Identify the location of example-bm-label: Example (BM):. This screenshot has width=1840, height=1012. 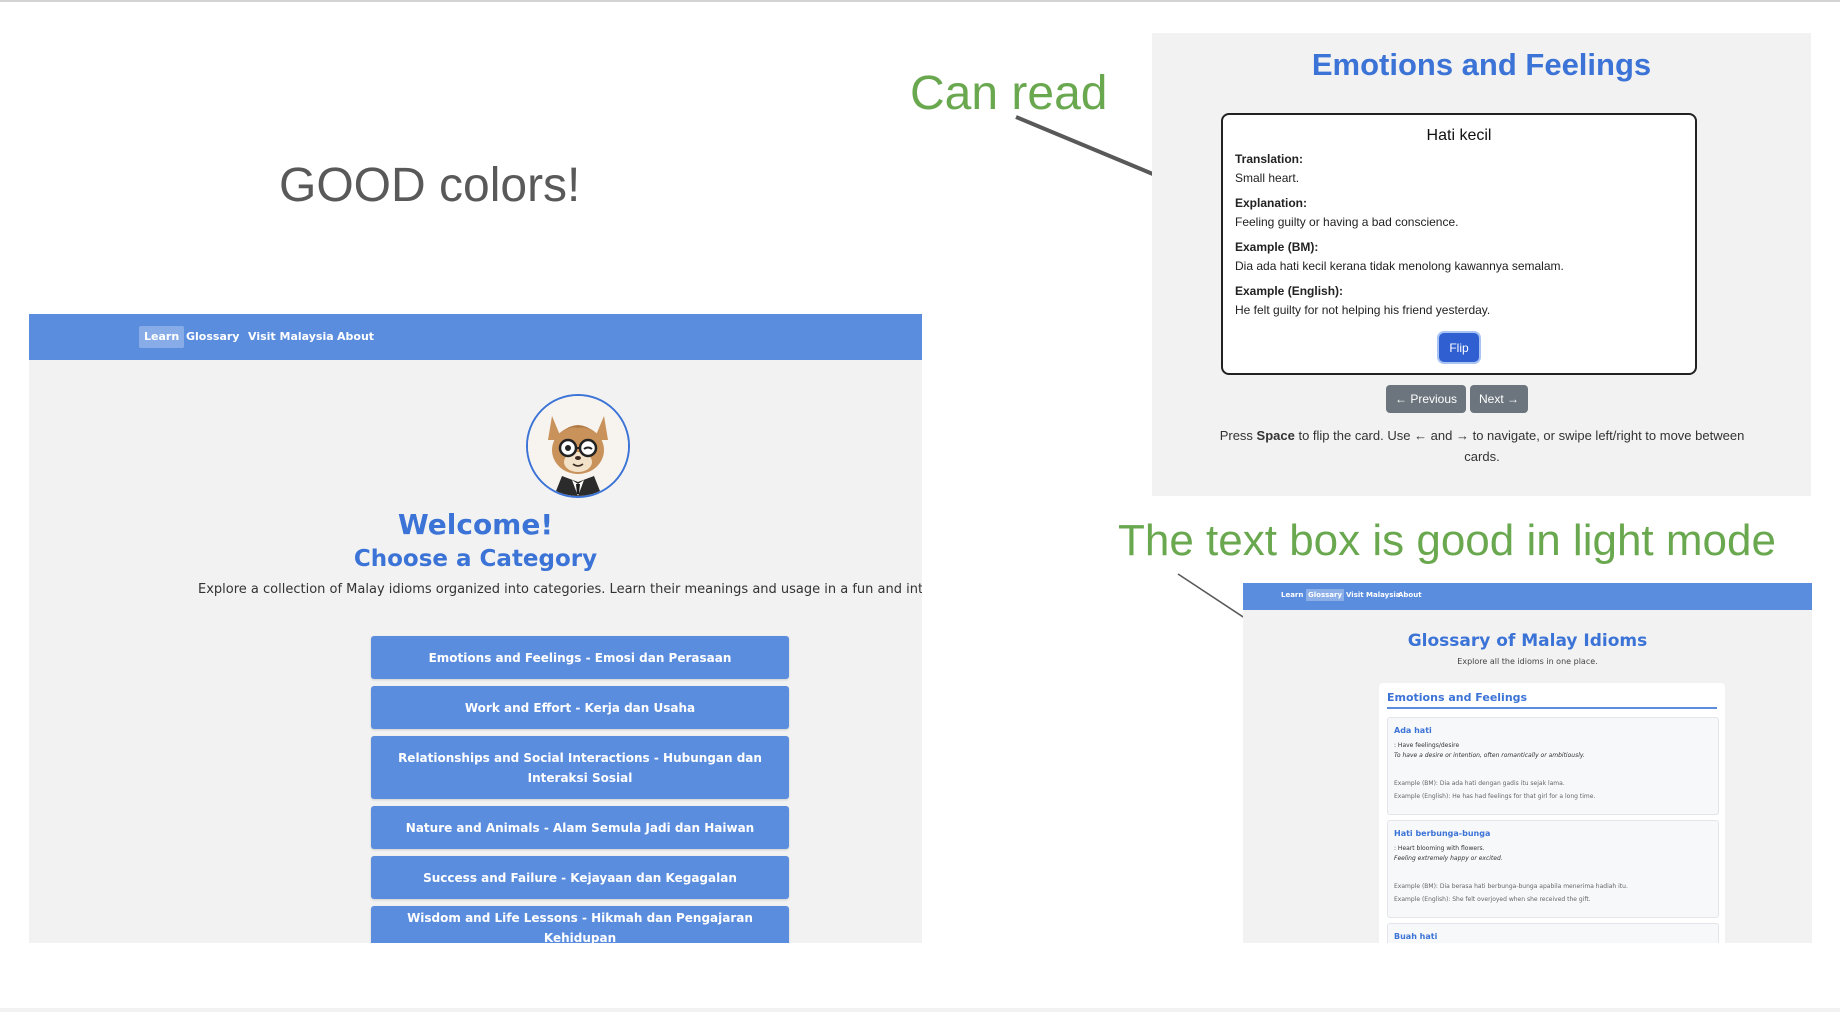
(1277, 247).